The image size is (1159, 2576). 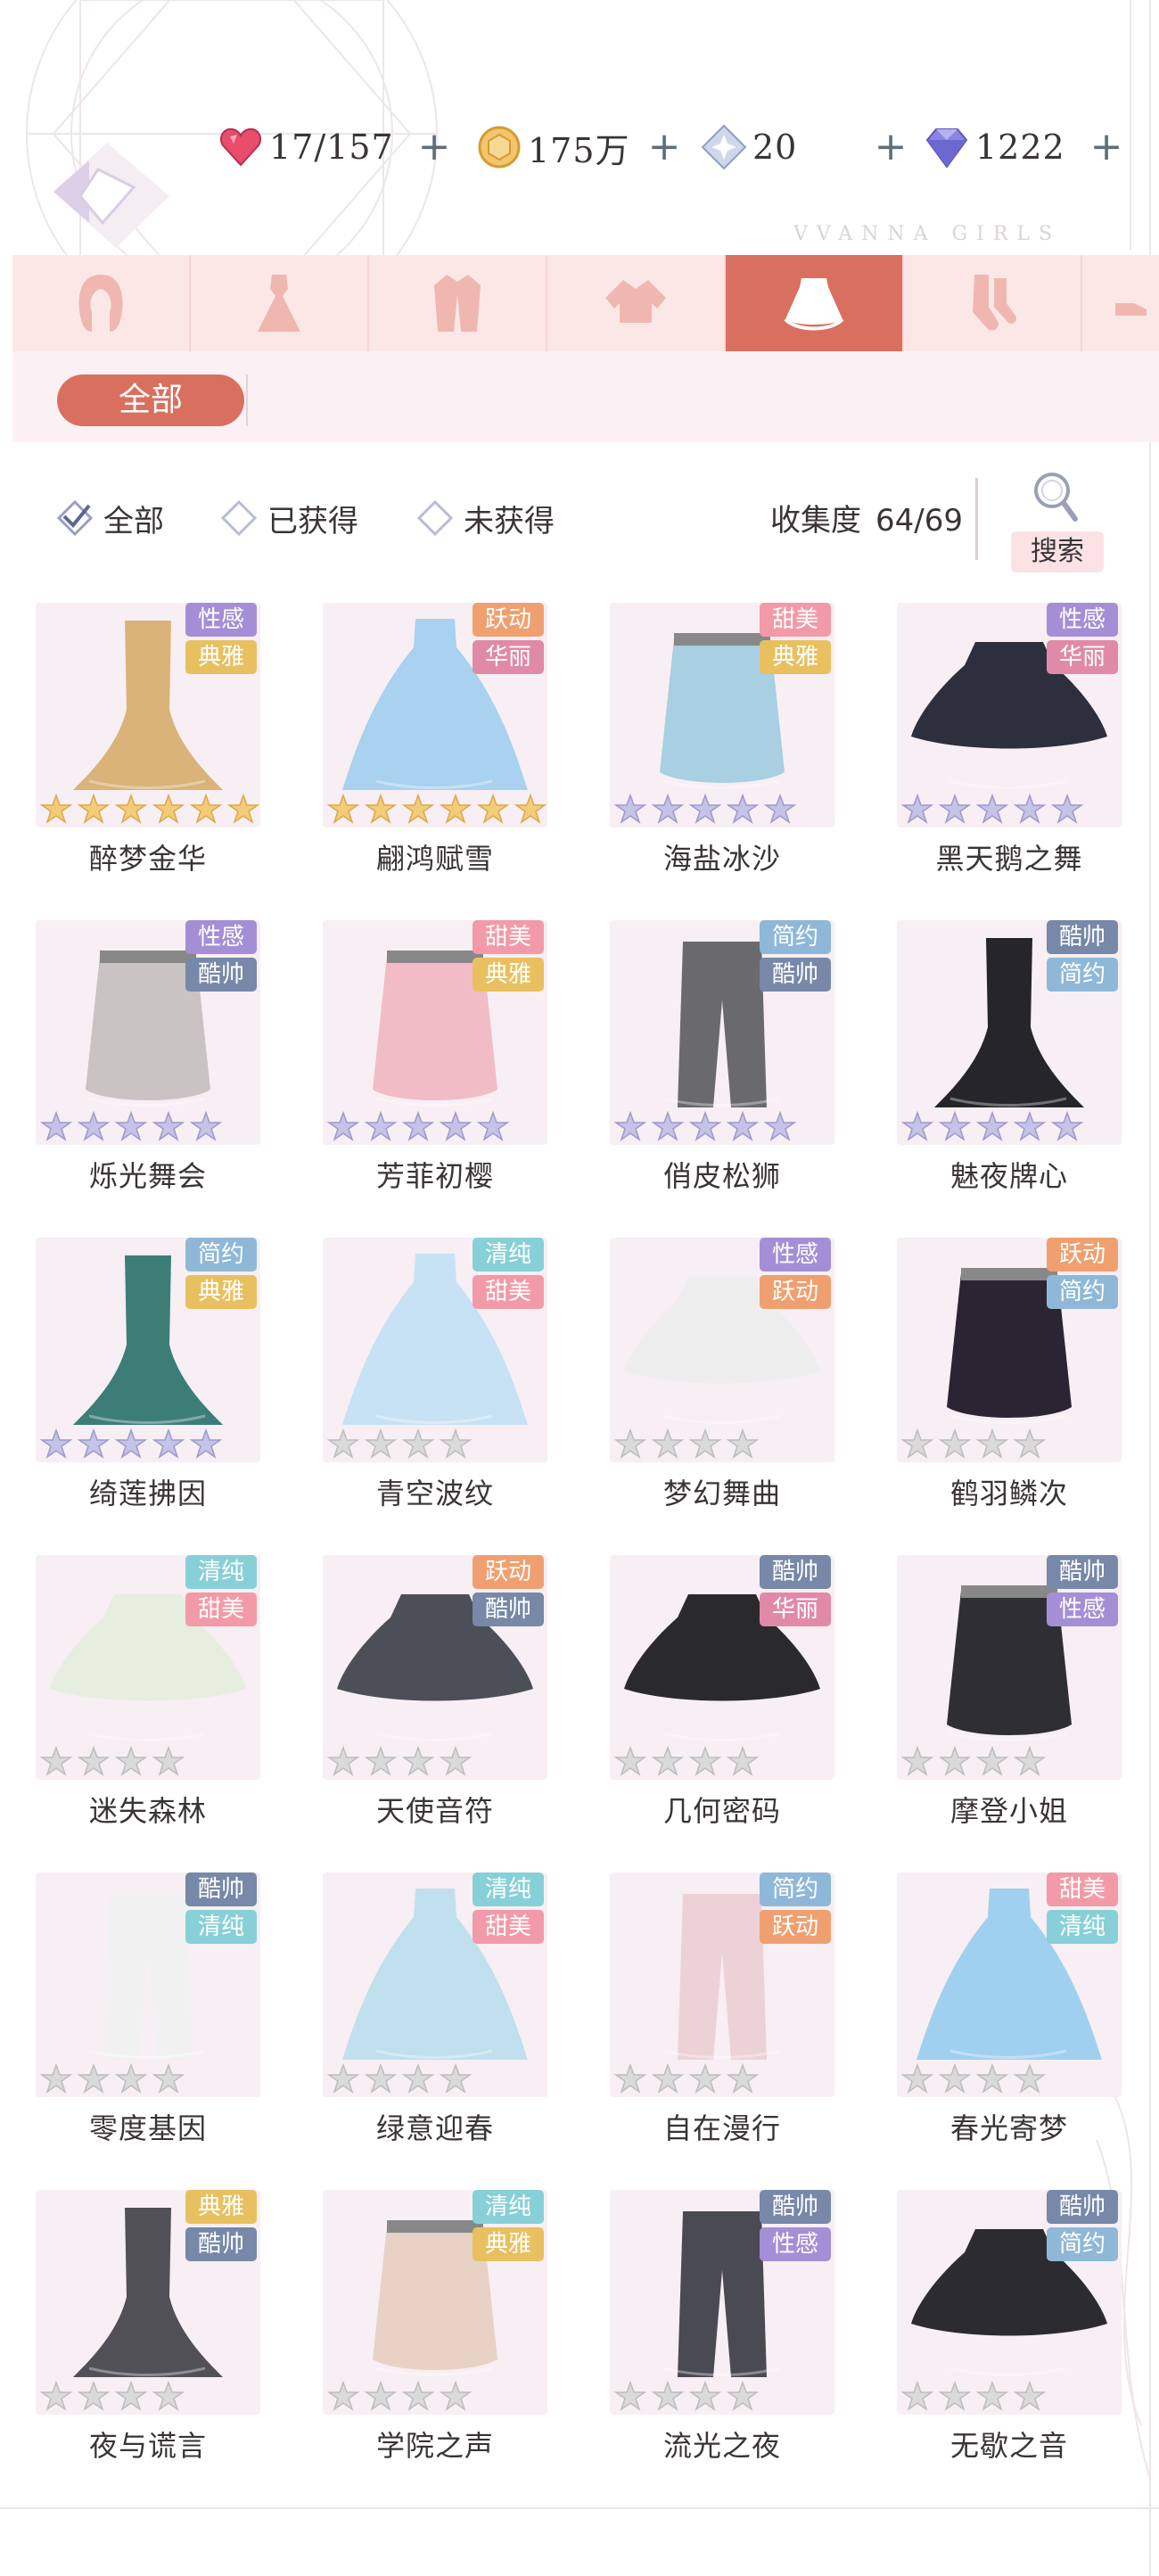 What do you see at coordinates (724, 1697) in the screenshot?
I see `item-card: 酷帅 华丽 几何密码` at bounding box center [724, 1697].